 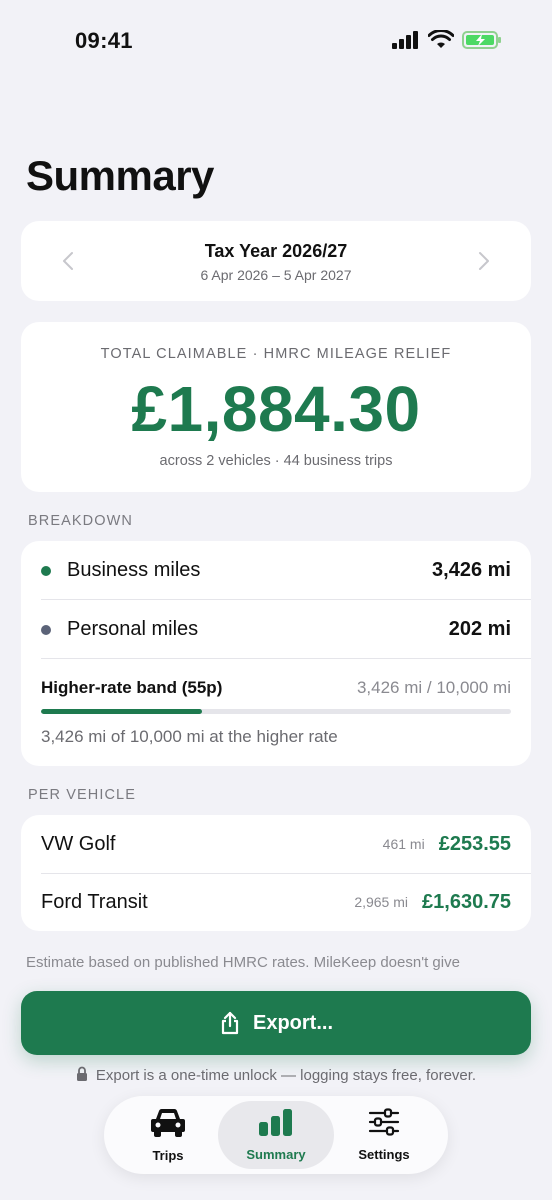 I want to click on tab-trips: Trips, so click(x=168, y=1135).